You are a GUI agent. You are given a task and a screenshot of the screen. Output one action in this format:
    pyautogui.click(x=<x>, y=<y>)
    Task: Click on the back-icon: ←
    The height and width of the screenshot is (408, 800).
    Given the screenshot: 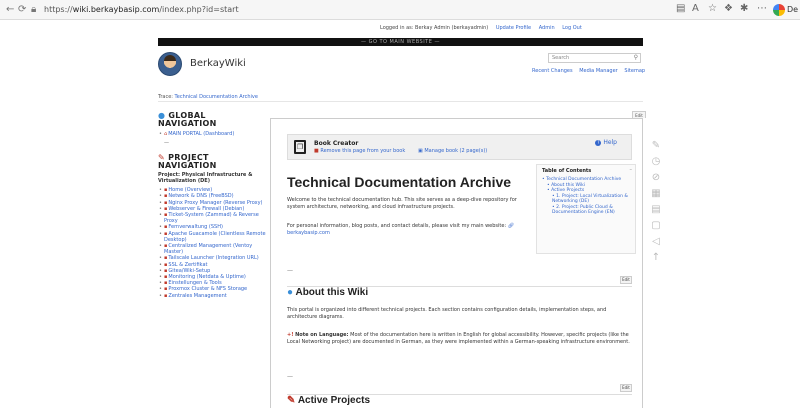 What is the action you would take?
    pyautogui.click(x=10, y=9)
    